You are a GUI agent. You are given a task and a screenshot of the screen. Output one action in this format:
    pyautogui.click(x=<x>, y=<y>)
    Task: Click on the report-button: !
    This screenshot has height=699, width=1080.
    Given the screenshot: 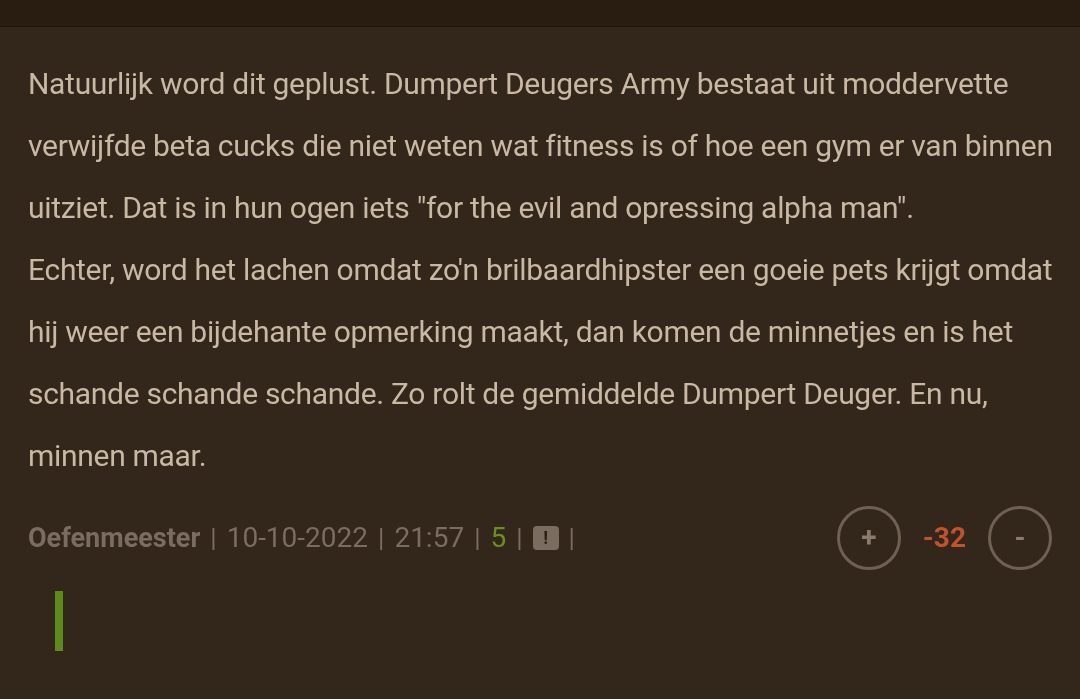 What is the action you would take?
    pyautogui.click(x=545, y=538)
    